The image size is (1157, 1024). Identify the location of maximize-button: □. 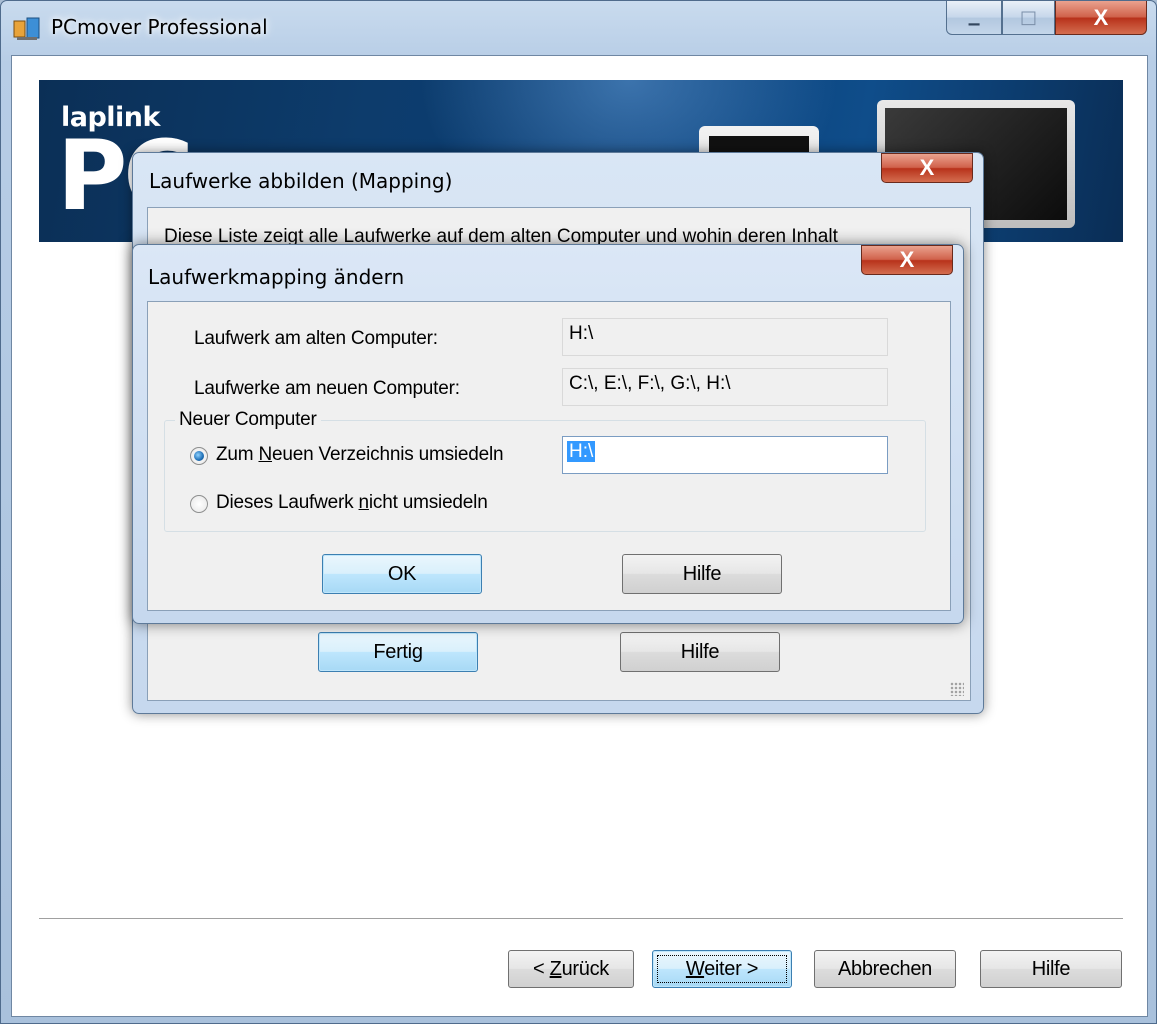
(1028, 18).